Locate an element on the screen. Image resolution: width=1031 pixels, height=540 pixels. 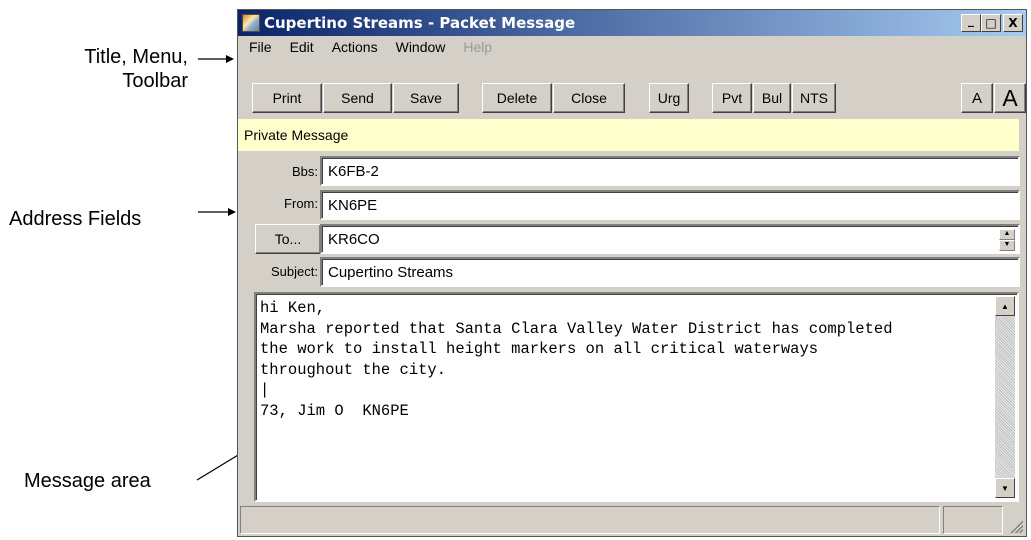
close-window-button: X is located at coordinates (1013, 23).